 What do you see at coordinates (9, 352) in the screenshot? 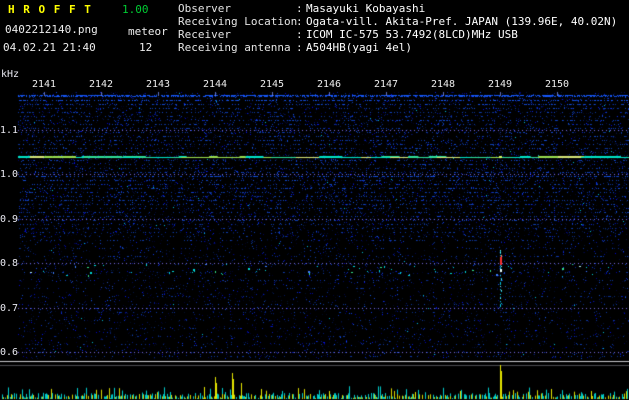
I see `freq-tick: 0.6` at bounding box center [9, 352].